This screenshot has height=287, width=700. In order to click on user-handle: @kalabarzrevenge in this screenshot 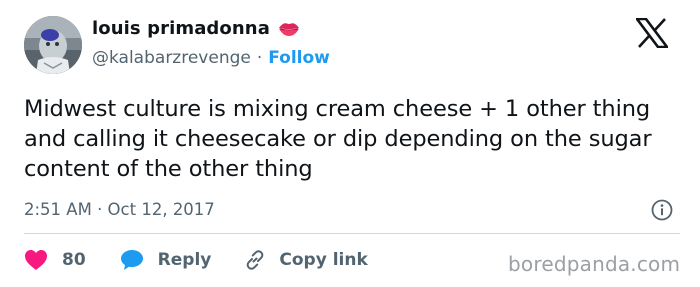, I will do `click(171, 58)`.